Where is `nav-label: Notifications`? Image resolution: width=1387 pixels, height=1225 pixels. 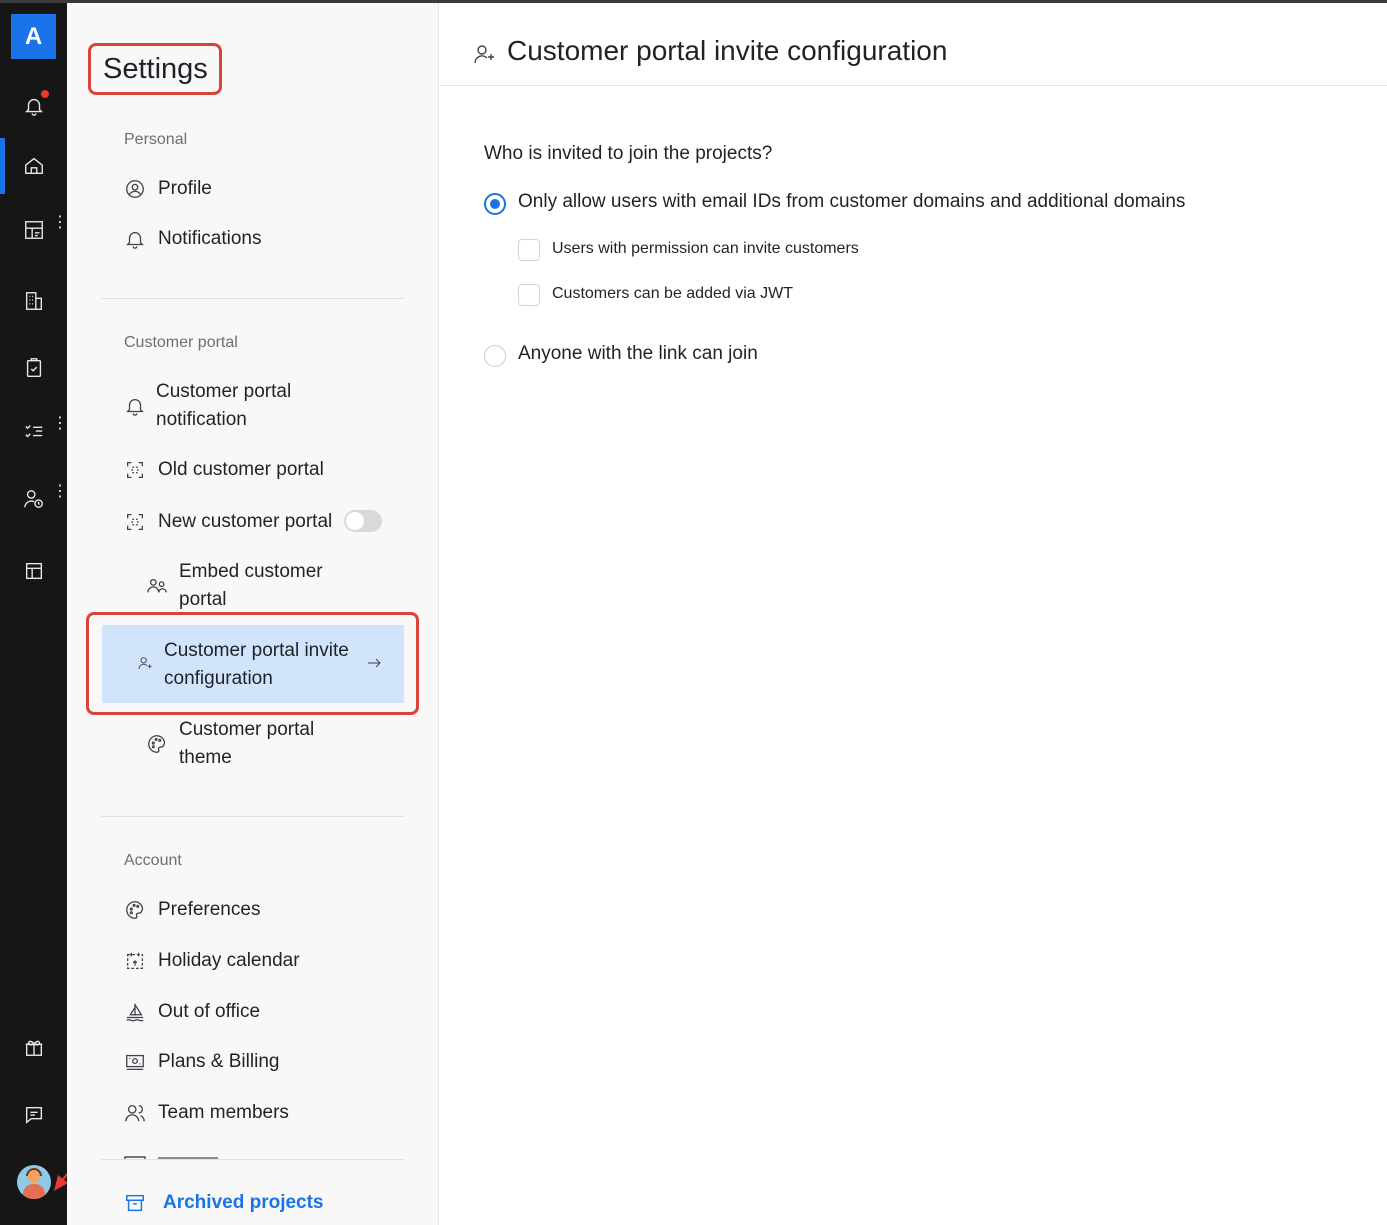
nav-label: Notifications is located at coordinates (210, 238).